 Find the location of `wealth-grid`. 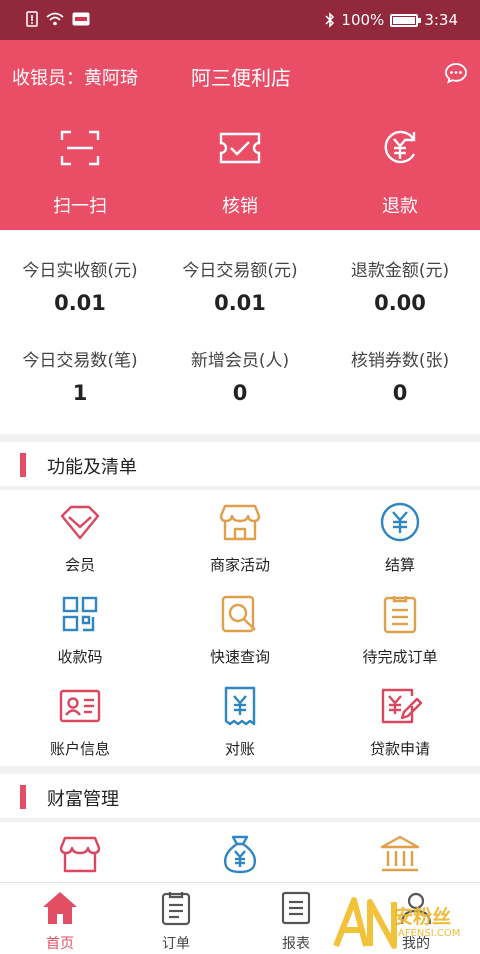

wealth-grid is located at coordinates (240, 852).